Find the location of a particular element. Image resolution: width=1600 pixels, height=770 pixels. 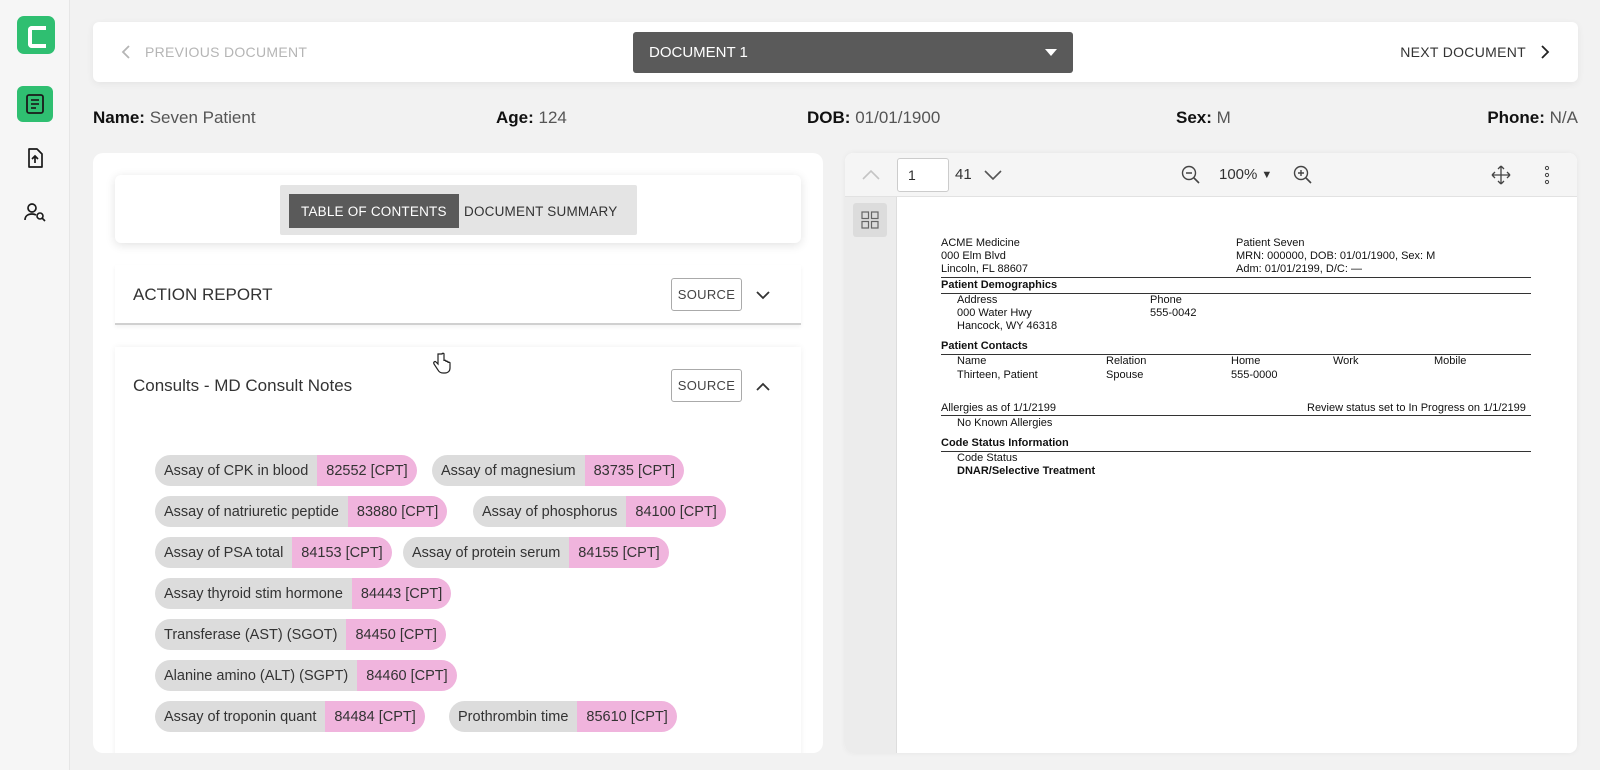

contacts-heading: Patient Contacts is located at coordinates (984, 346).